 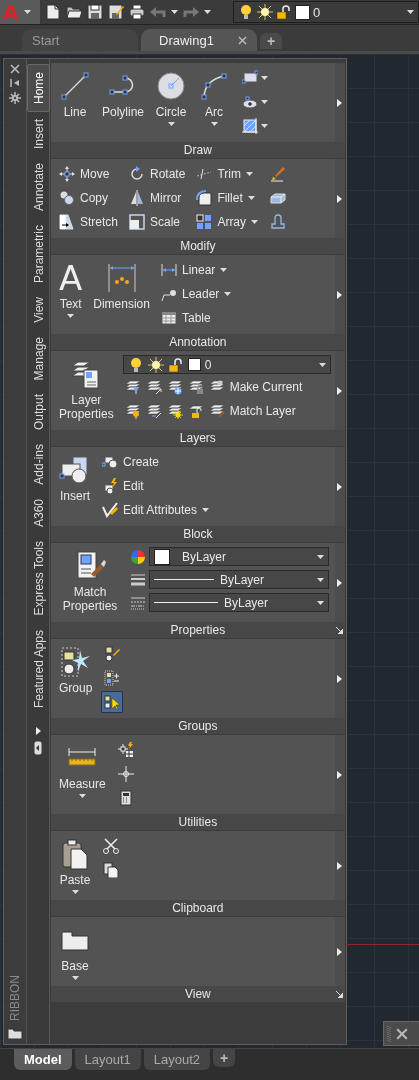 I want to click on ribbon-tab: Annotate, so click(x=38, y=187).